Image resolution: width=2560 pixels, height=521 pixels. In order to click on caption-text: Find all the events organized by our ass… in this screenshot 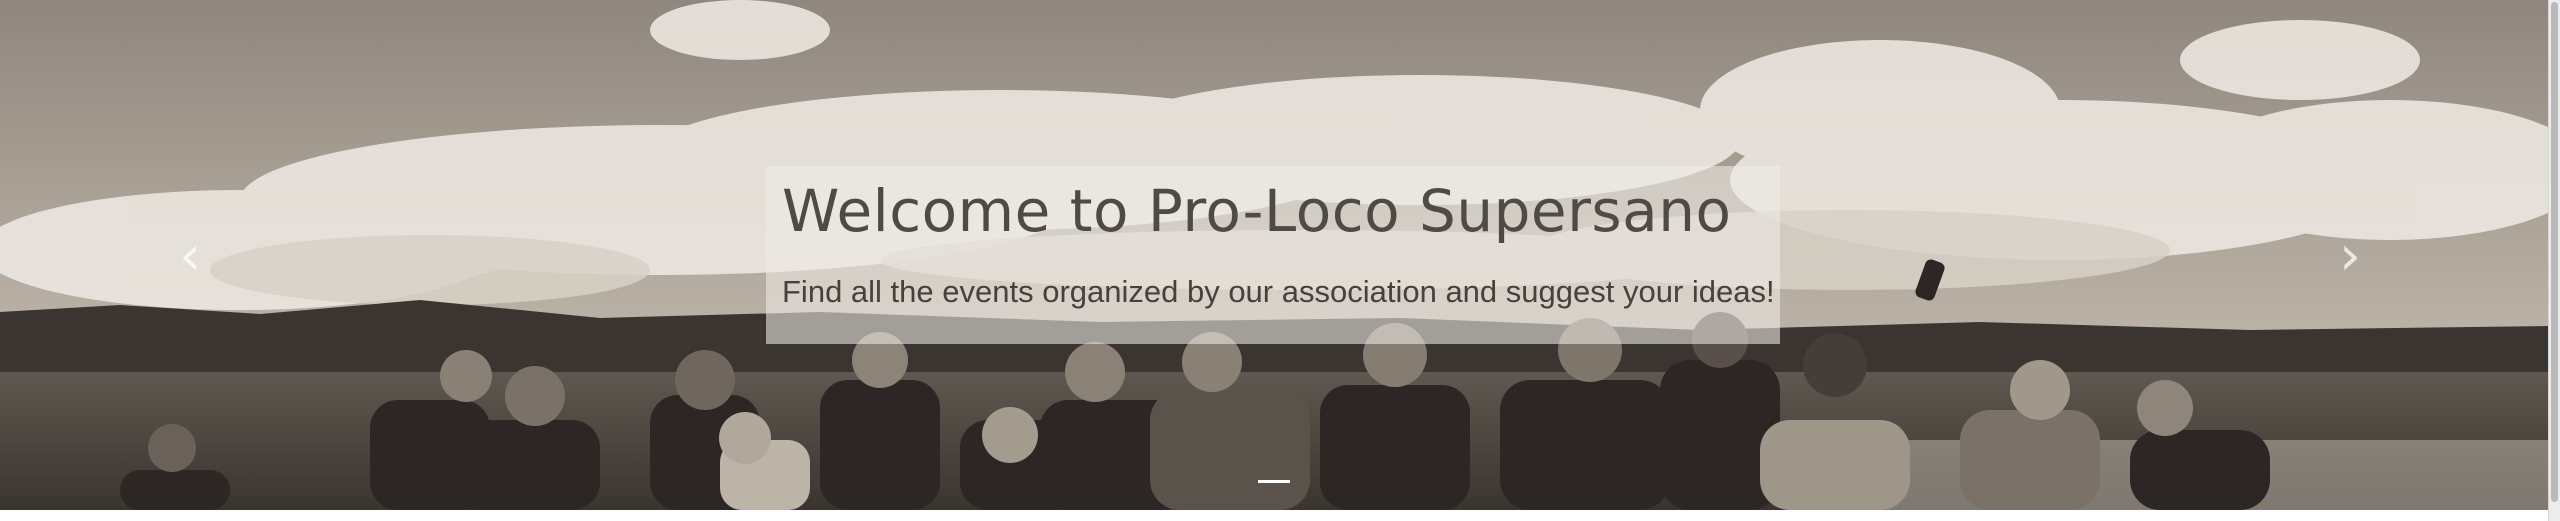, I will do `click(1278, 291)`.